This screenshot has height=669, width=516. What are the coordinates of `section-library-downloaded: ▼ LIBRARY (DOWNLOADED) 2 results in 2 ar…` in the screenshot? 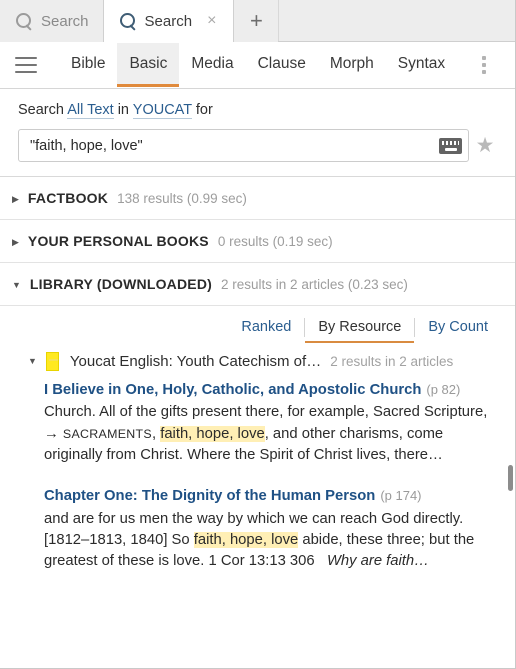 It's located at (257, 284).